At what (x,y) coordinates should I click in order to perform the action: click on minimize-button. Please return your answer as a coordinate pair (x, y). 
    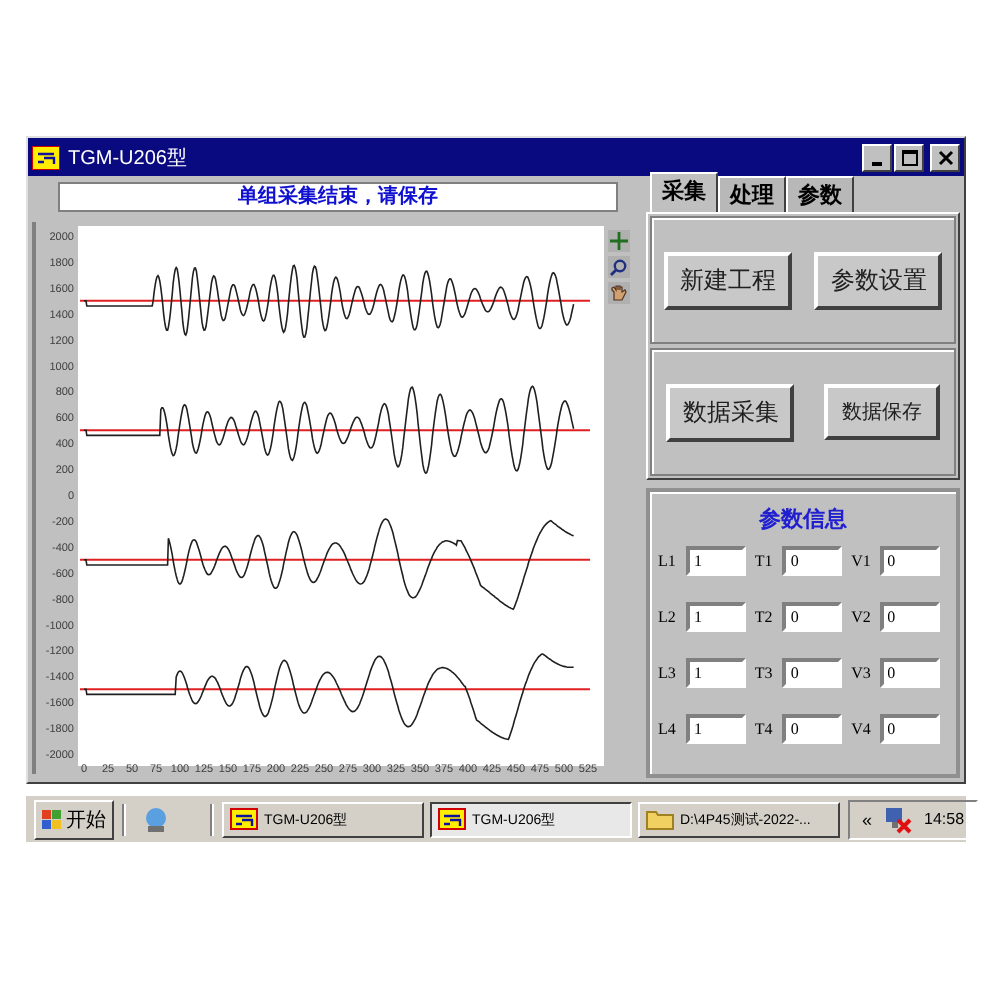
    Looking at the image, I should click on (877, 157).